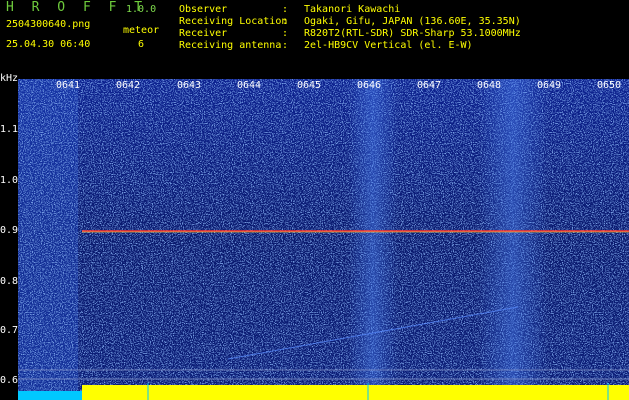 The width and height of the screenshot is (629, 400). What do you see at coordinates (233, 21) in the screenshot?
I see `location-label: Receiving Location` at bounding box center [233, 21].